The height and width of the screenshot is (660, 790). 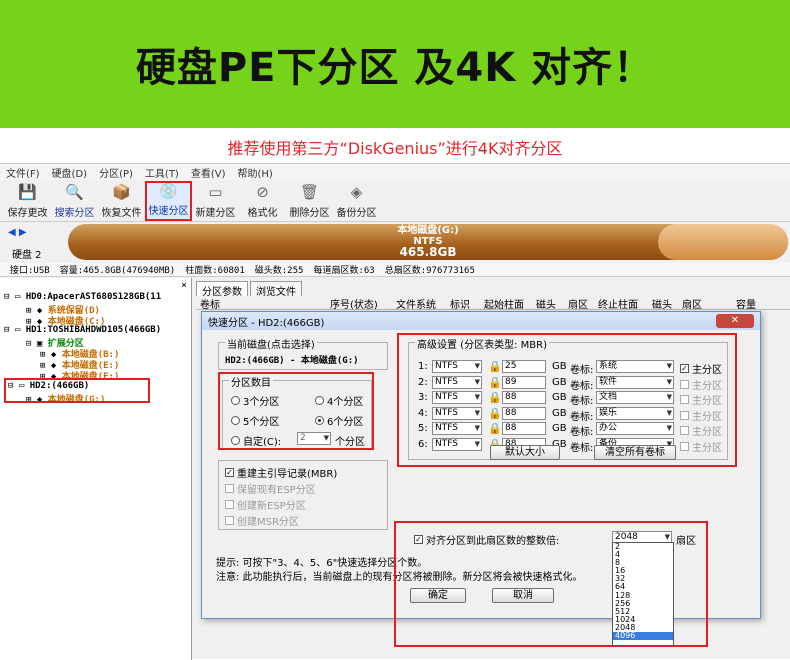 What do you see at coordinates (168, 201) in the screenshot?
I see `quick-partition-button: 💿 快速分区` at bounding box center [168, 201].